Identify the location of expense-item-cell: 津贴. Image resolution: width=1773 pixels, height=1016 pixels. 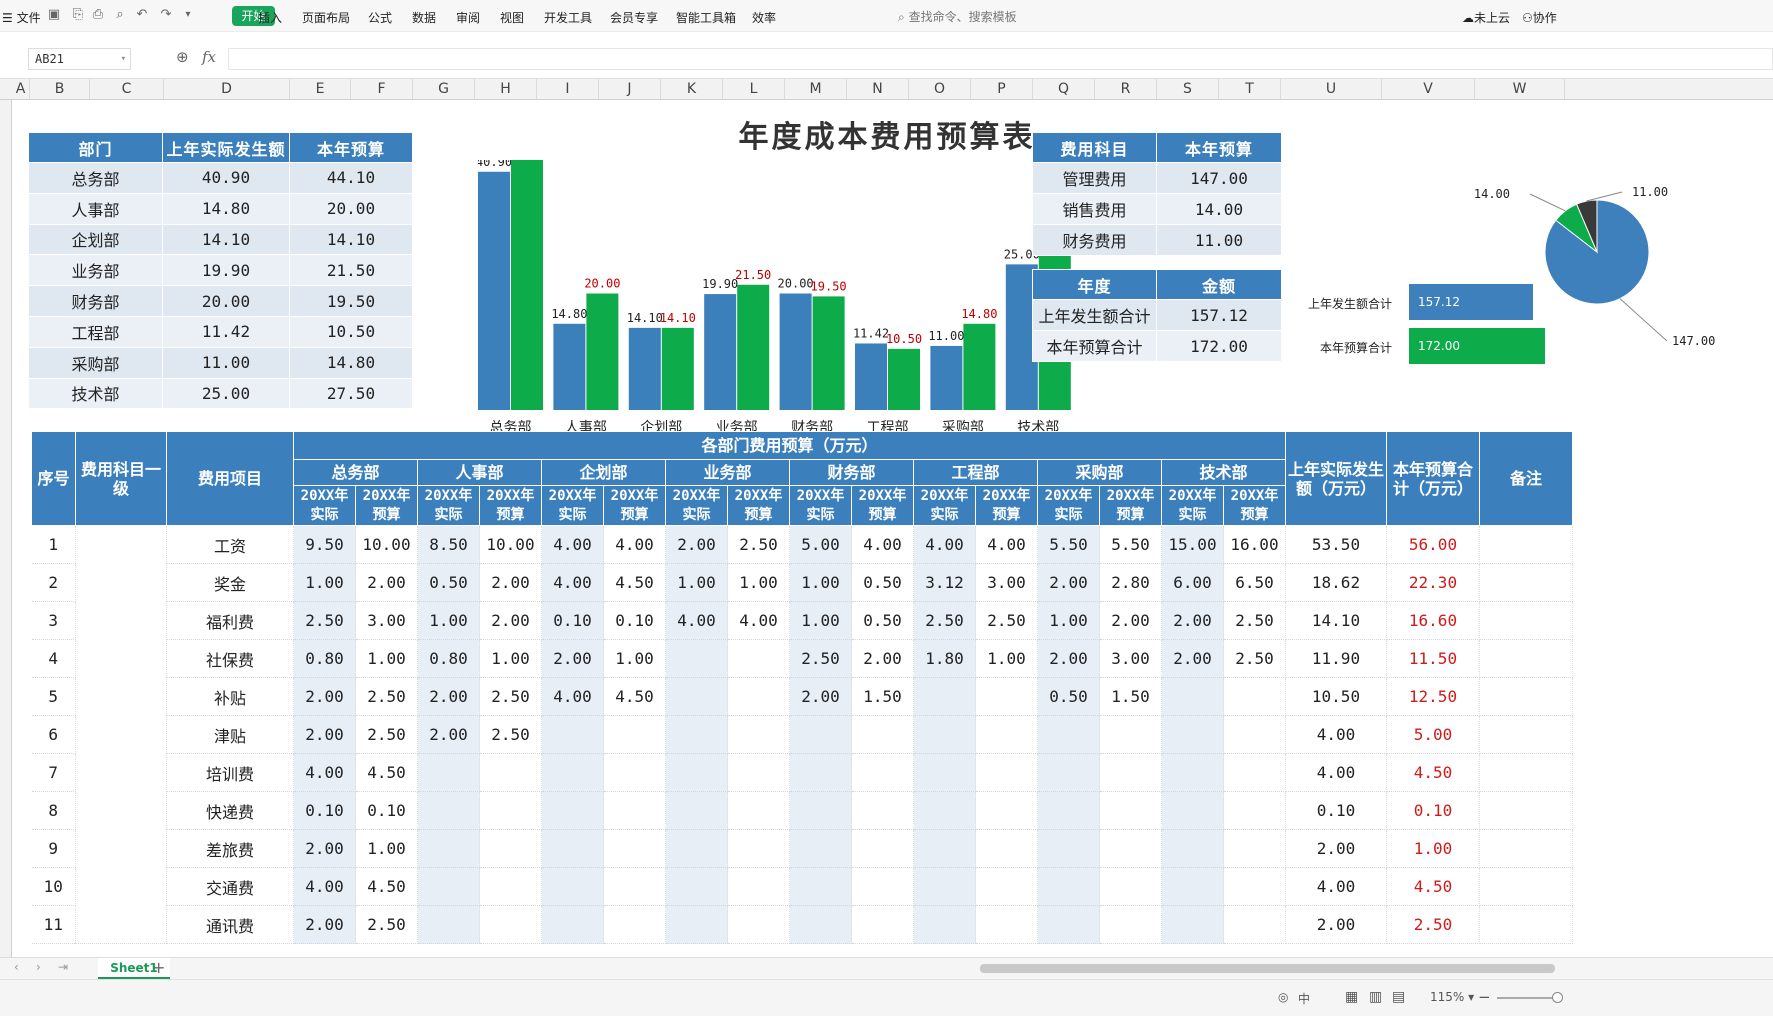
(230, 734).